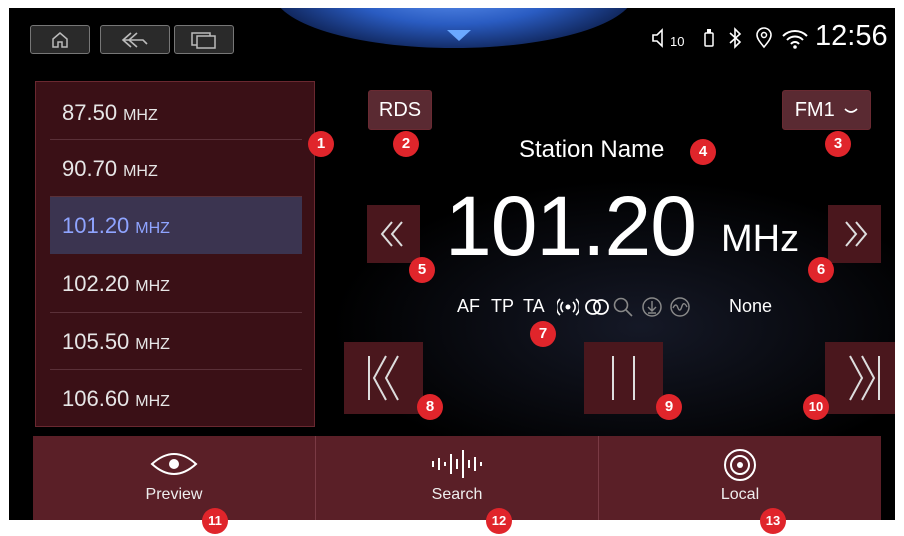 This screenshot has height=536, width=904. I want to click on volume-level: 10, so click(677, 41).